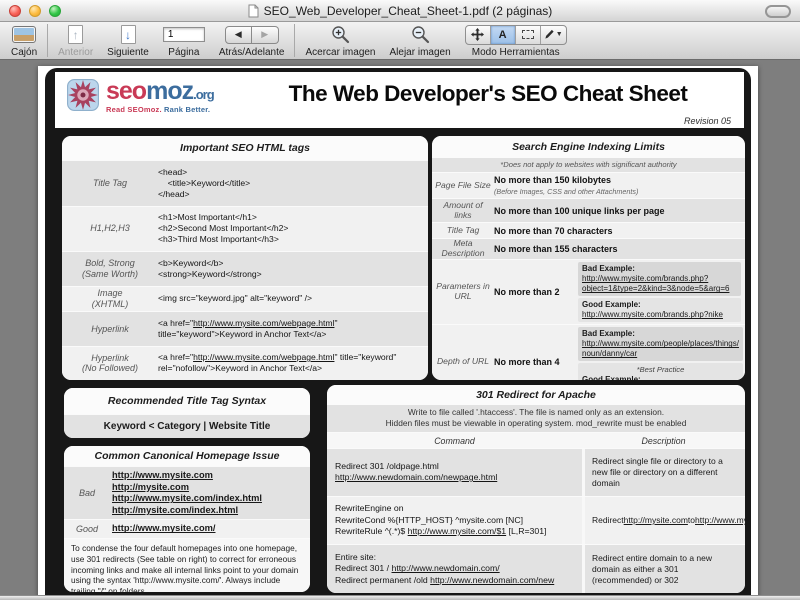 The width and height of the screenshot is (800, 600). Describe the element at coordinates (235, 298) in the screenshot. I see `code-line: <img src="keyword.jpg" alt="keyword" />` at that location.